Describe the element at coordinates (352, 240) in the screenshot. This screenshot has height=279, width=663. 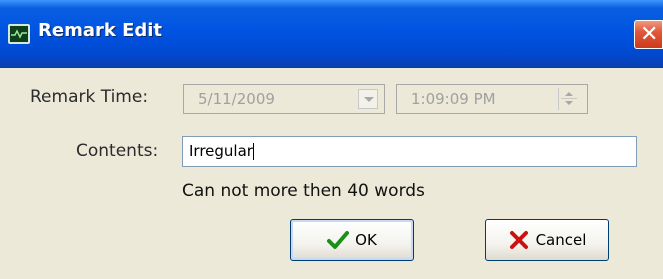
I see `ok-button: OK` at that location.